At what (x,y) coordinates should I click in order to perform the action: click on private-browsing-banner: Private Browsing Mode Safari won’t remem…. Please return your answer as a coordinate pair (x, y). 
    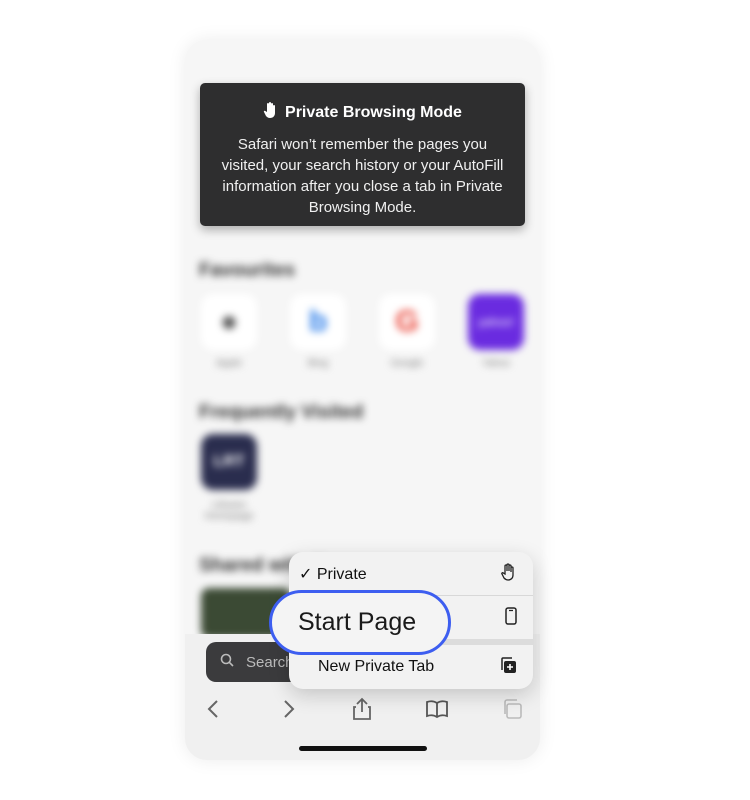
    Looking at the image, I should click on (362, 154).